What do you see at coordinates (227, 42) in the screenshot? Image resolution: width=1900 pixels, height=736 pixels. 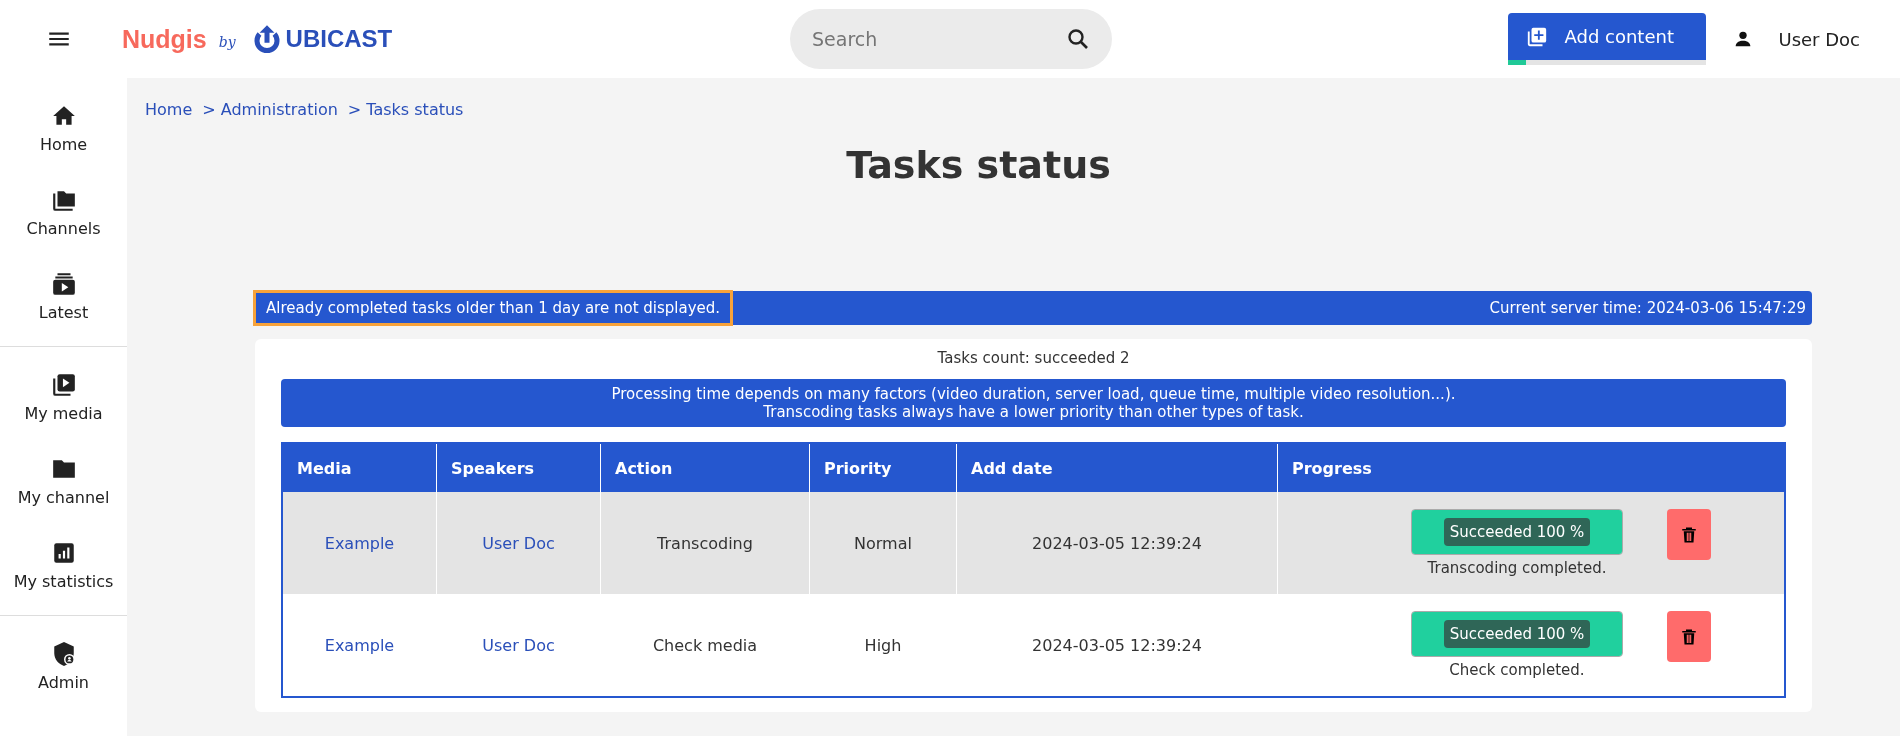 I see `logo-by-text: by` at bounding box center [227, 42].